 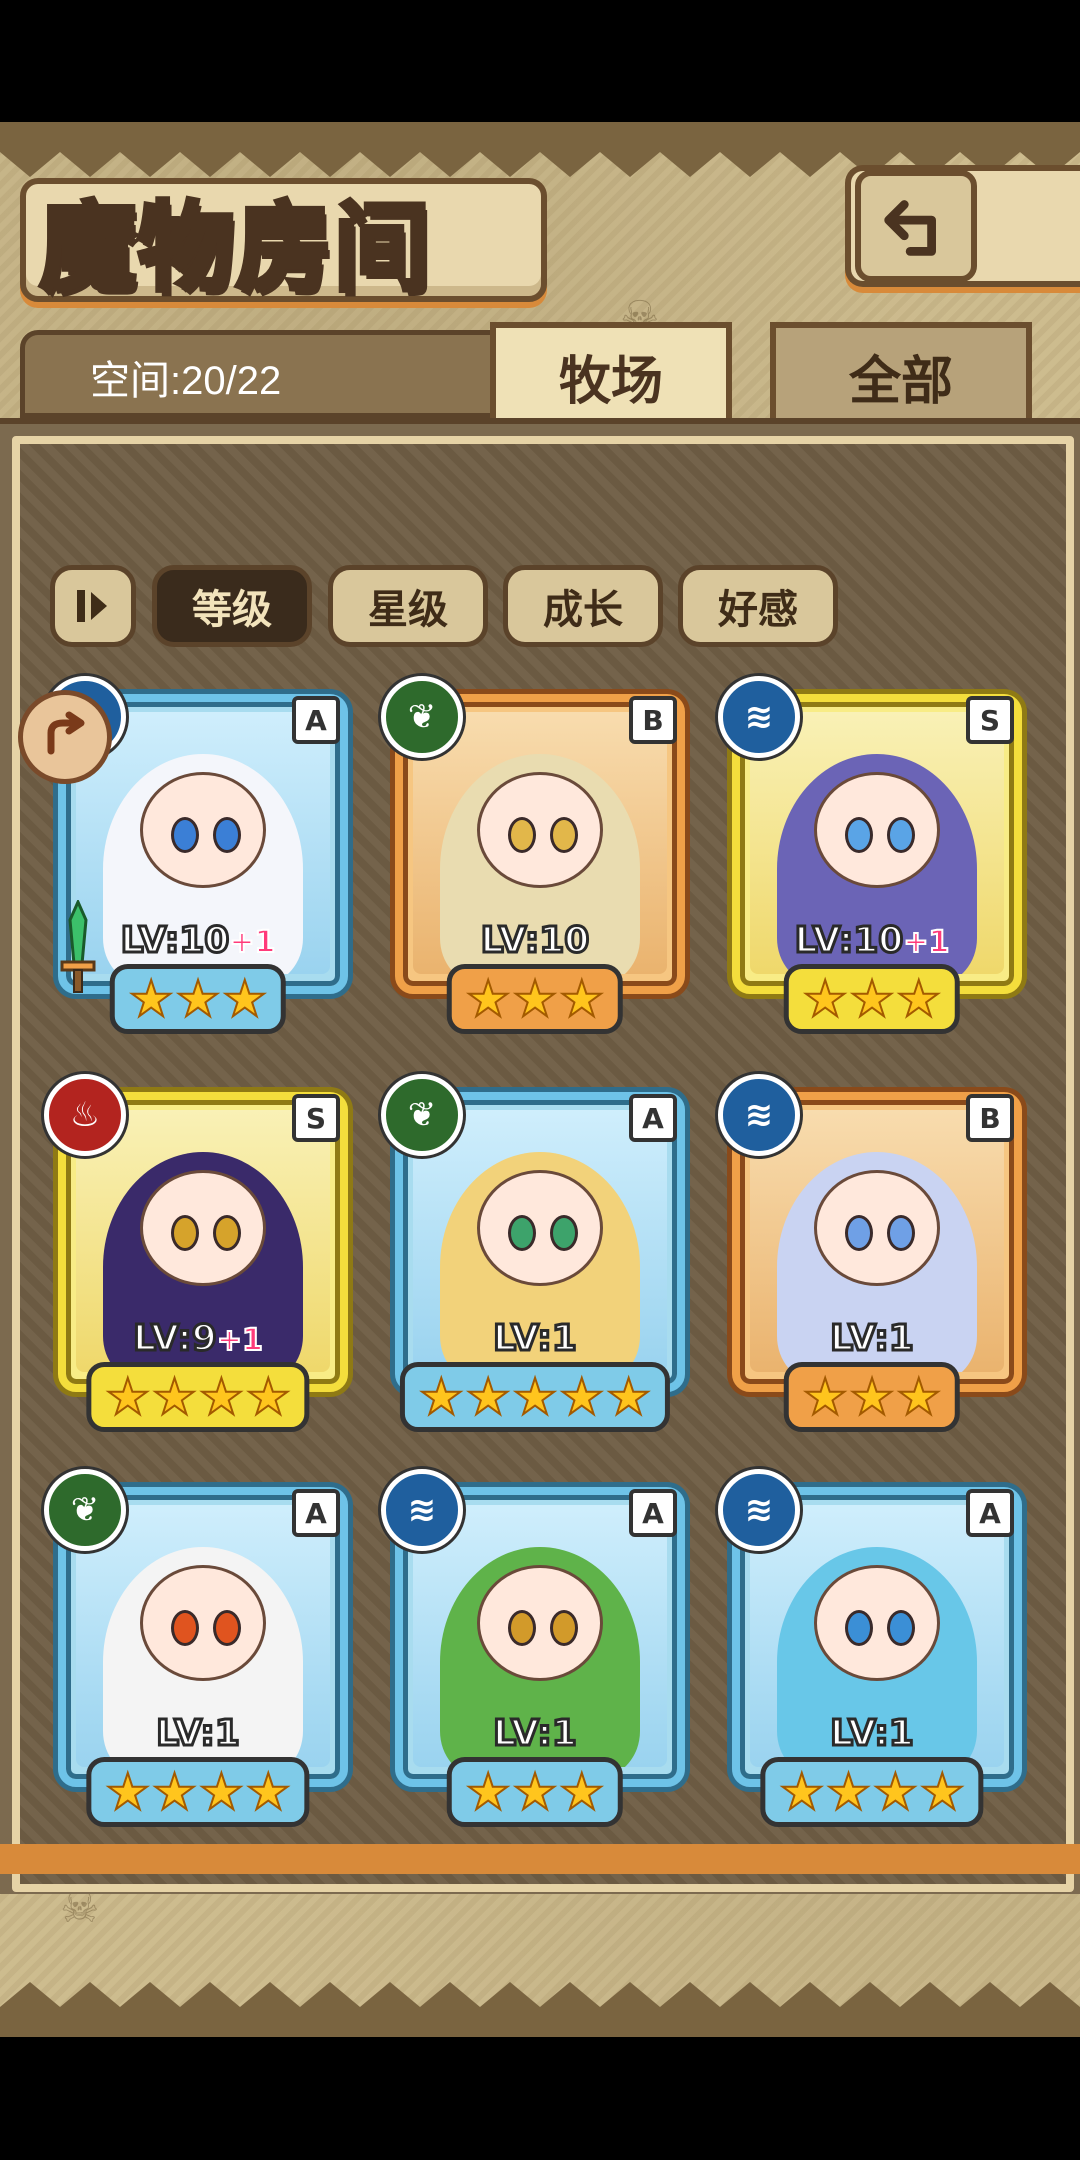 I want to click on monster-card: B ❦ LV:10 ★ ★ ★, so click(x=533, y=855).